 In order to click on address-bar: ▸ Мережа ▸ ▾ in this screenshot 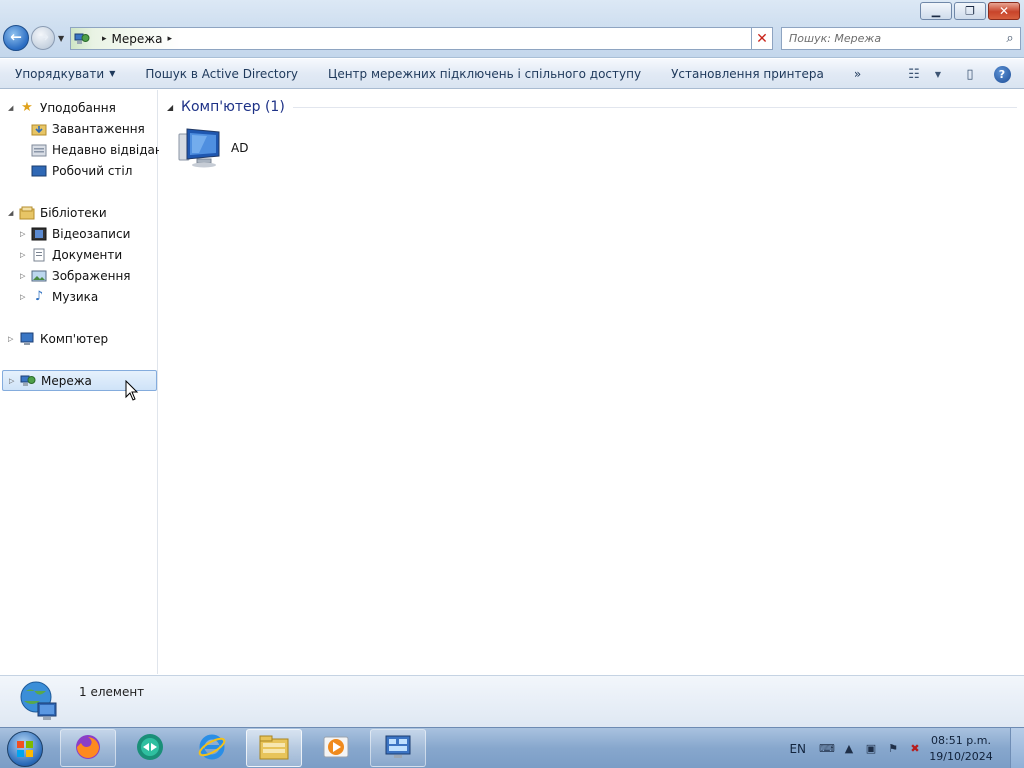, I will do `click(421, 38)`.